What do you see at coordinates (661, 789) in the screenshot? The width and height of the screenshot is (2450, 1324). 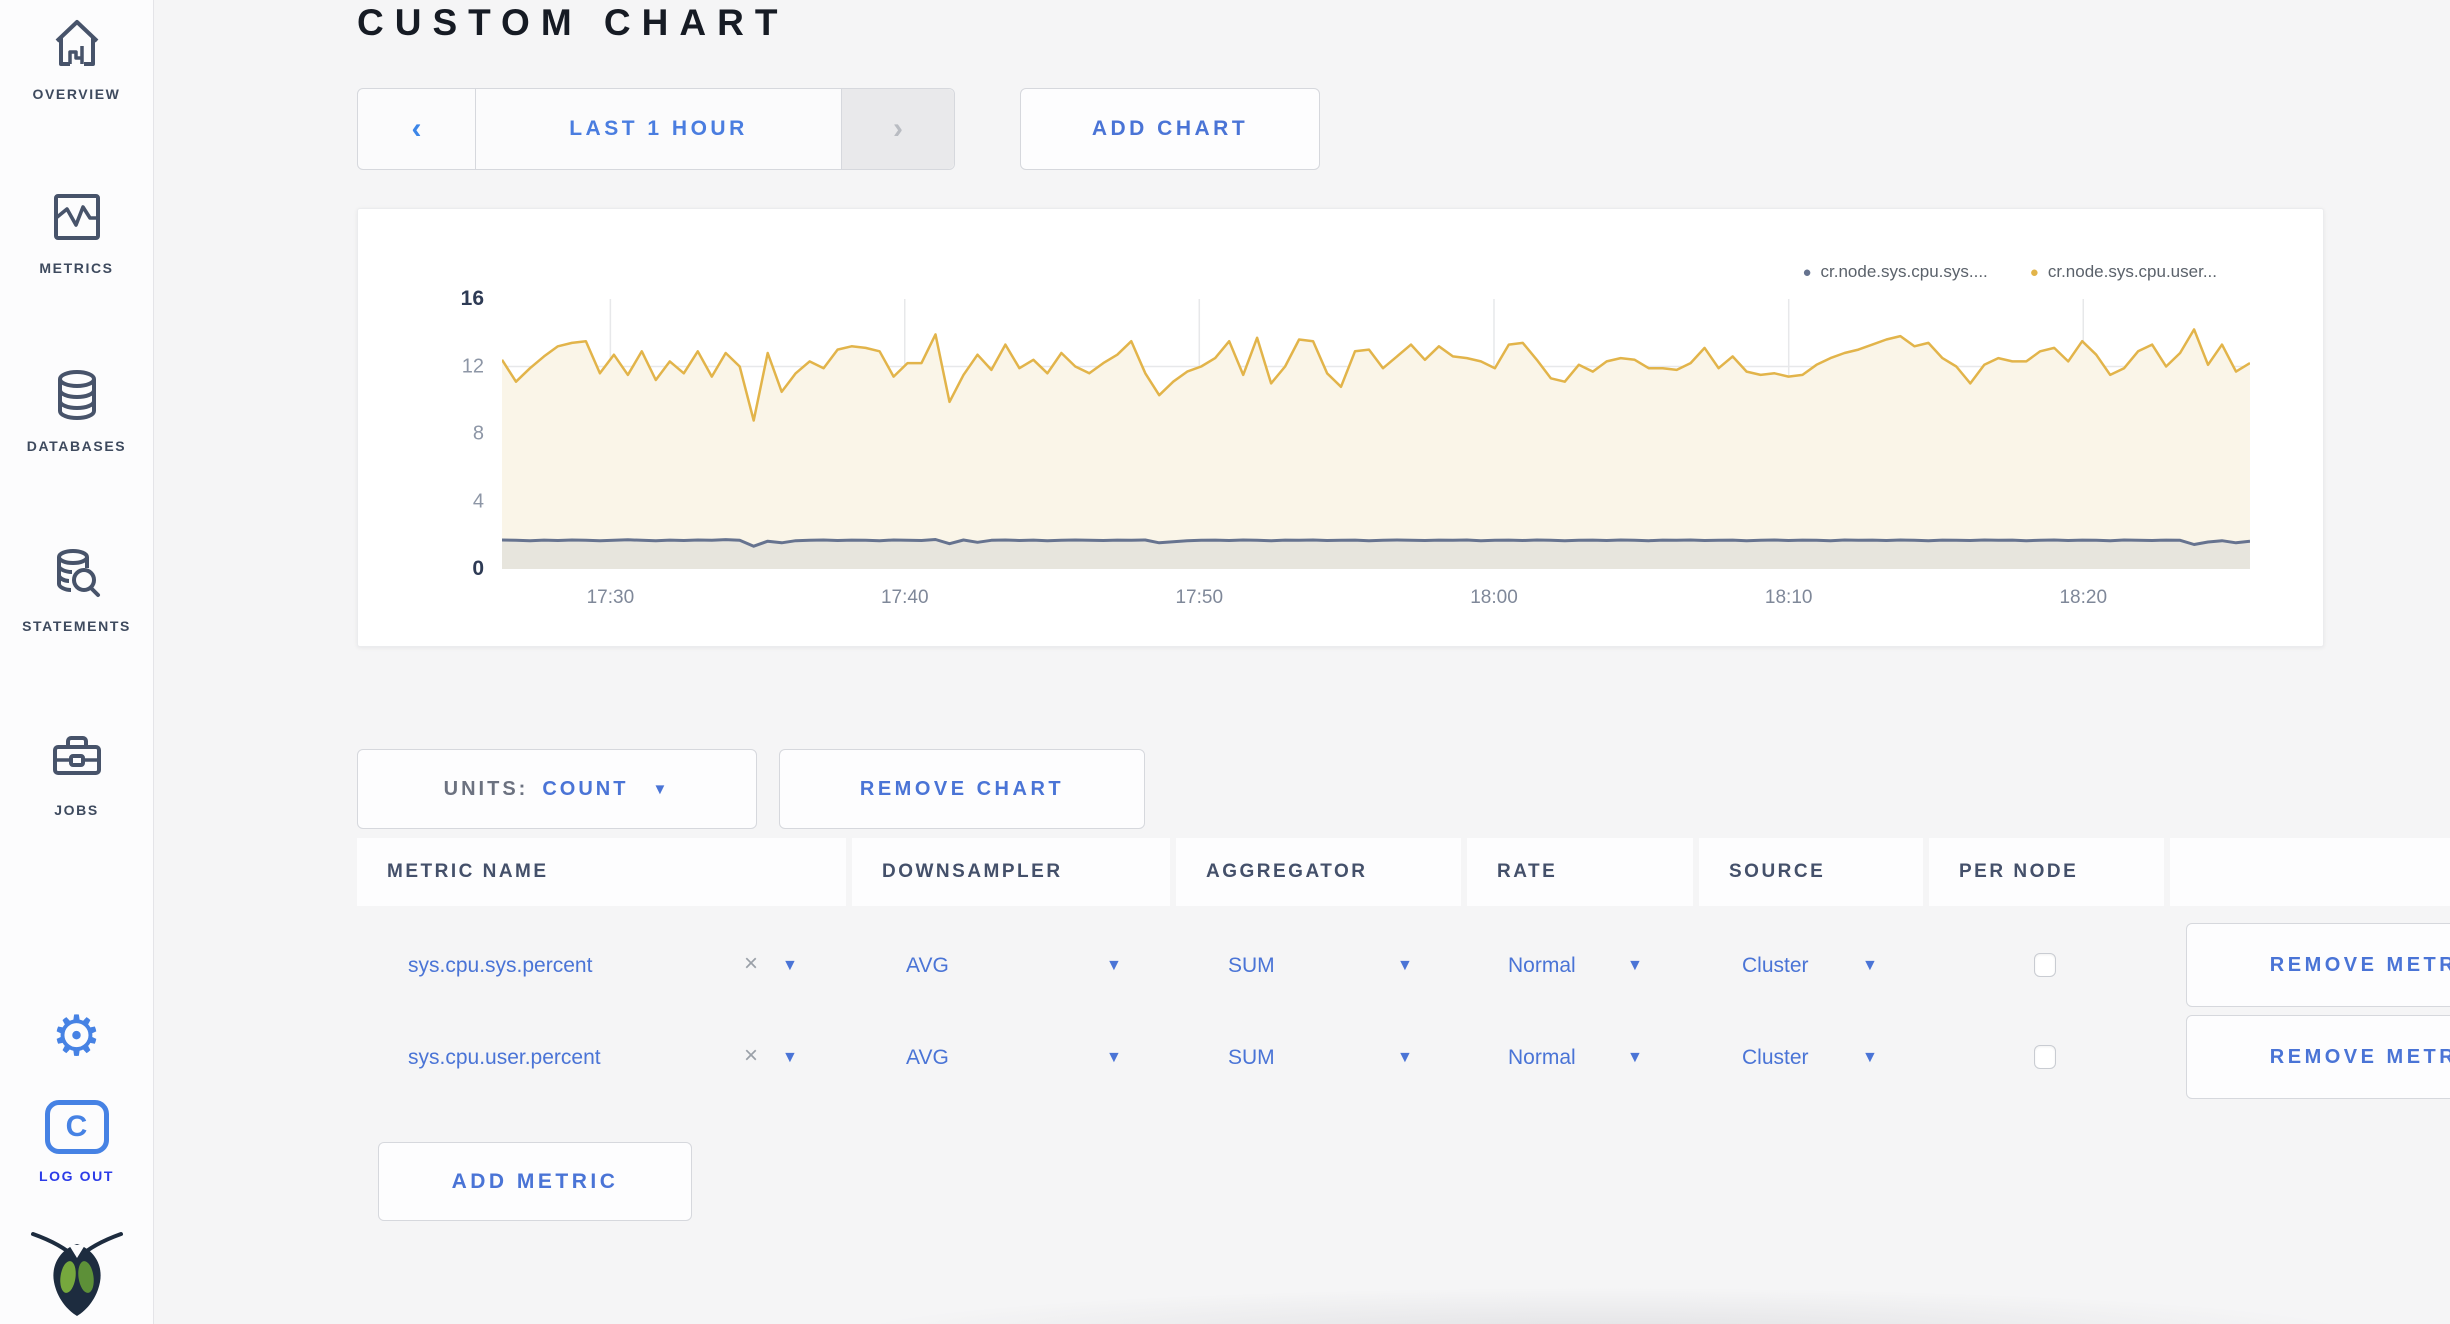 I see `chevron-down-icon: ▼` at bounding box center [661, 789].